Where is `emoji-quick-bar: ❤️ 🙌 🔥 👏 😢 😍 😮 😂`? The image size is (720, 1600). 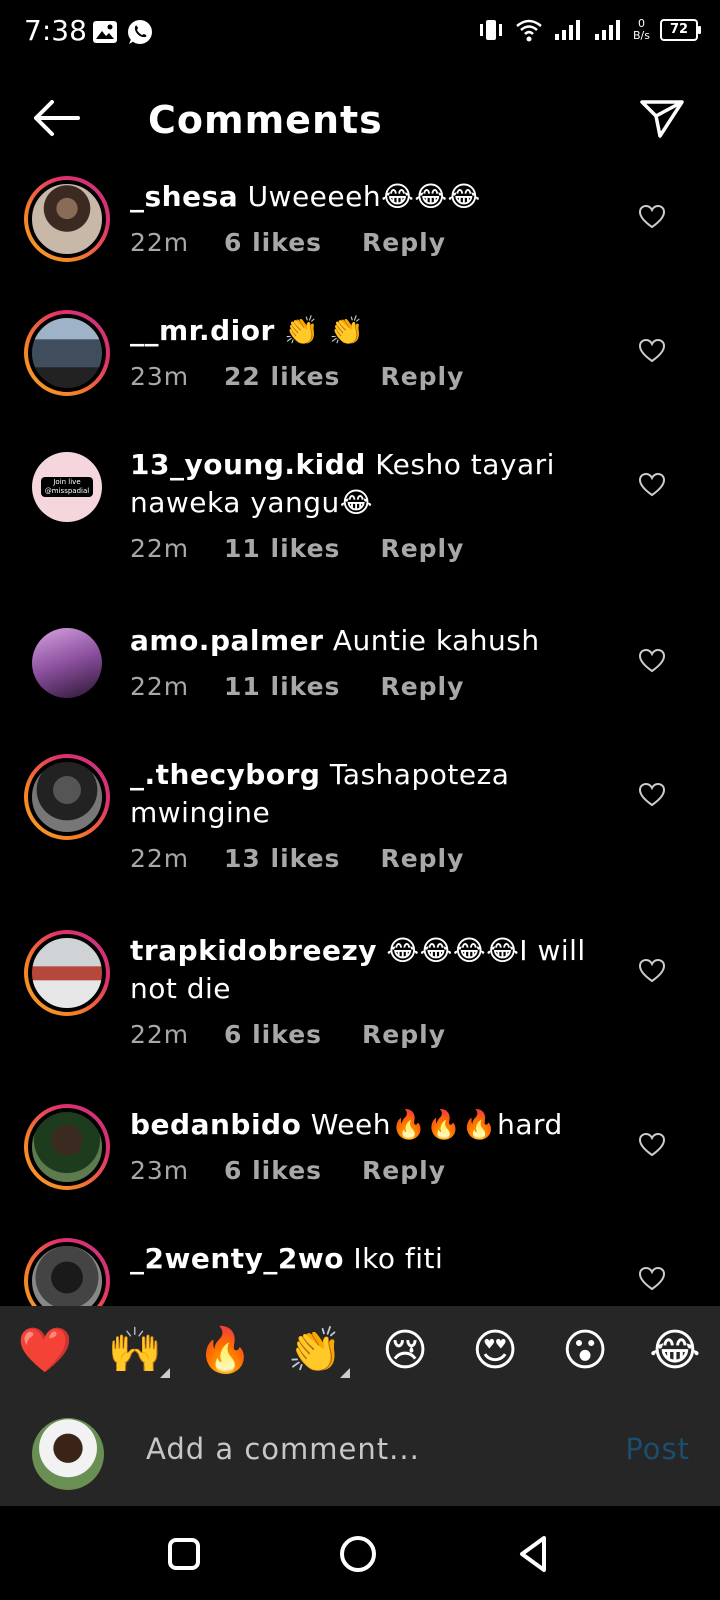 emoji-quick-bar: ❤️ 🙌 🔥 👏 😢 😍 😮 😂 is located at coordinates (360, 1350).